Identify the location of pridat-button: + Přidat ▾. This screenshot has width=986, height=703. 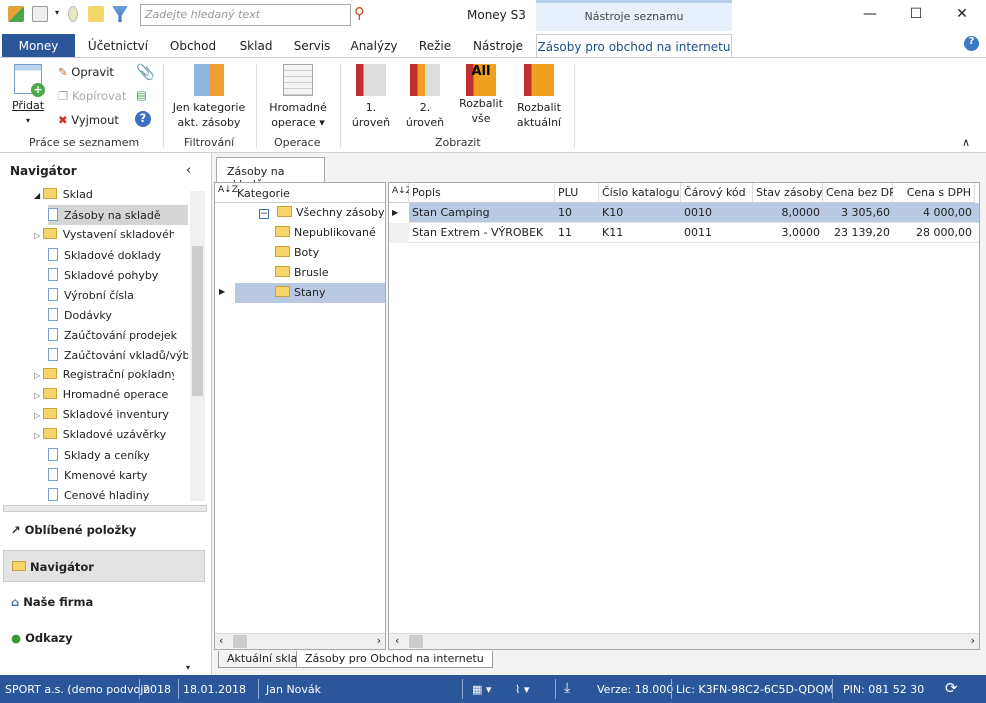
(28, 96).